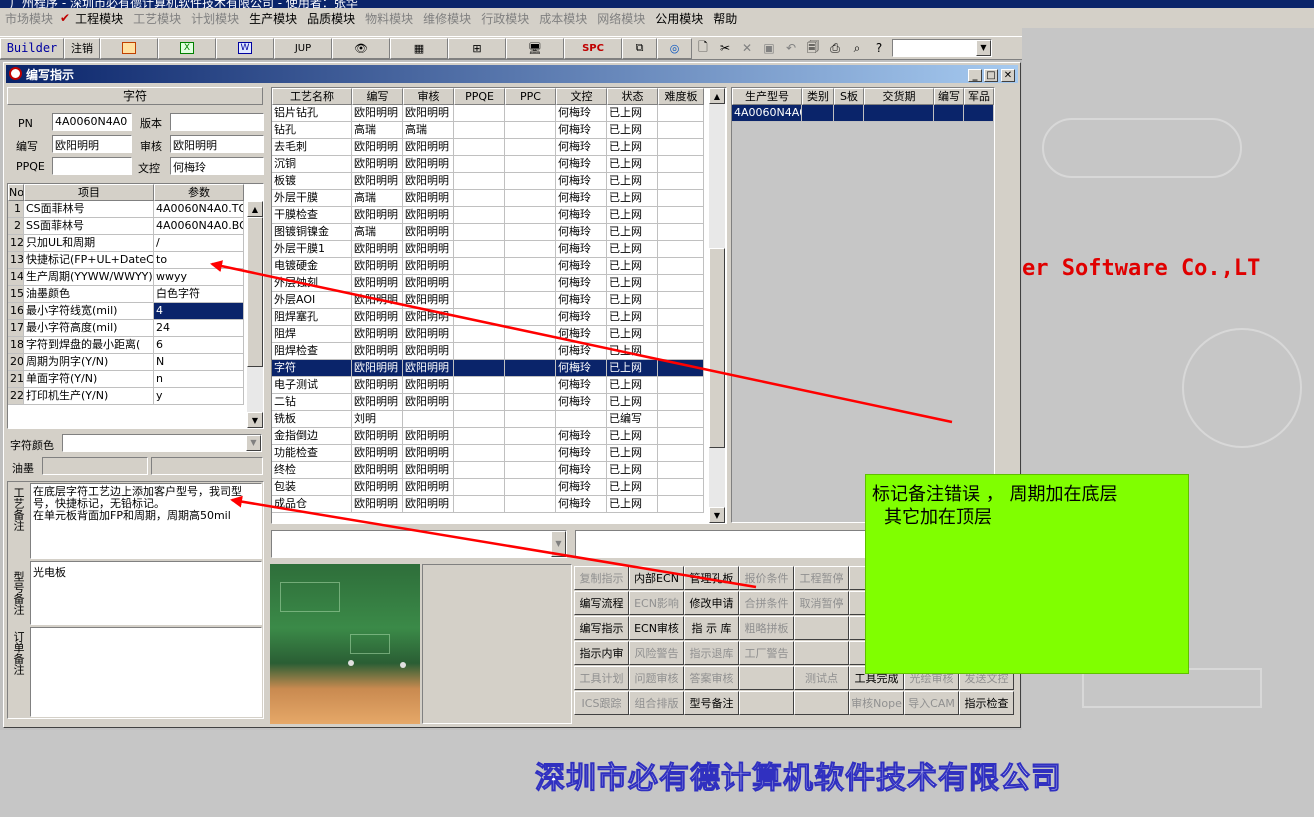 The height and width of the screenshot is (817, 1314). What do you see at coordinates (273, 18) in the screenshot?
I see `menu-item: 生产模块` at bounding box center [273, 18].